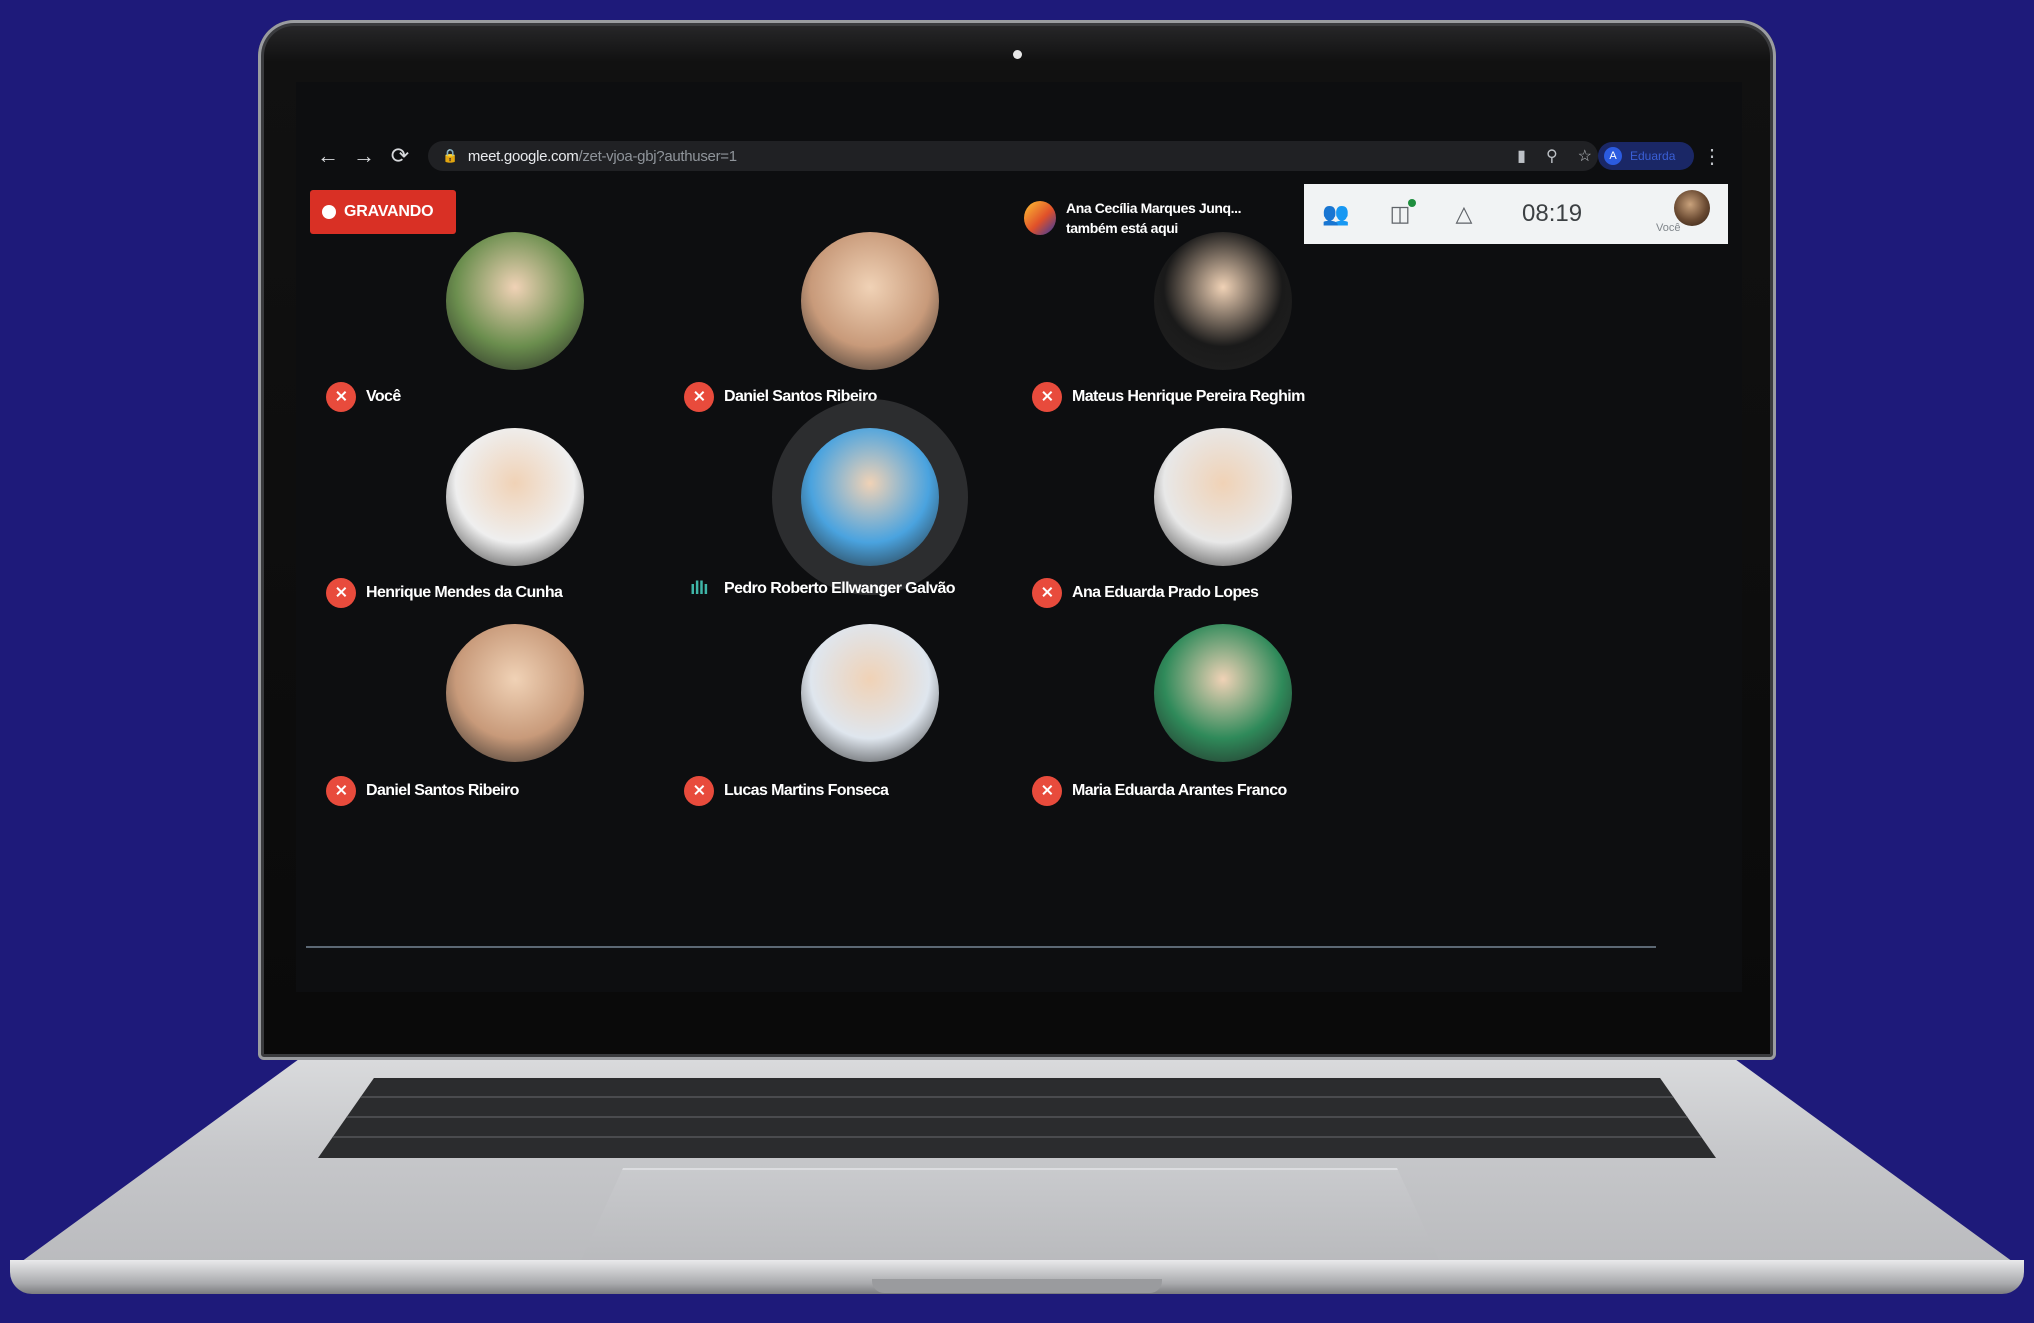 The image size is (2034, 1323). I want to click on activities-icon: △, so click(1464, 214).